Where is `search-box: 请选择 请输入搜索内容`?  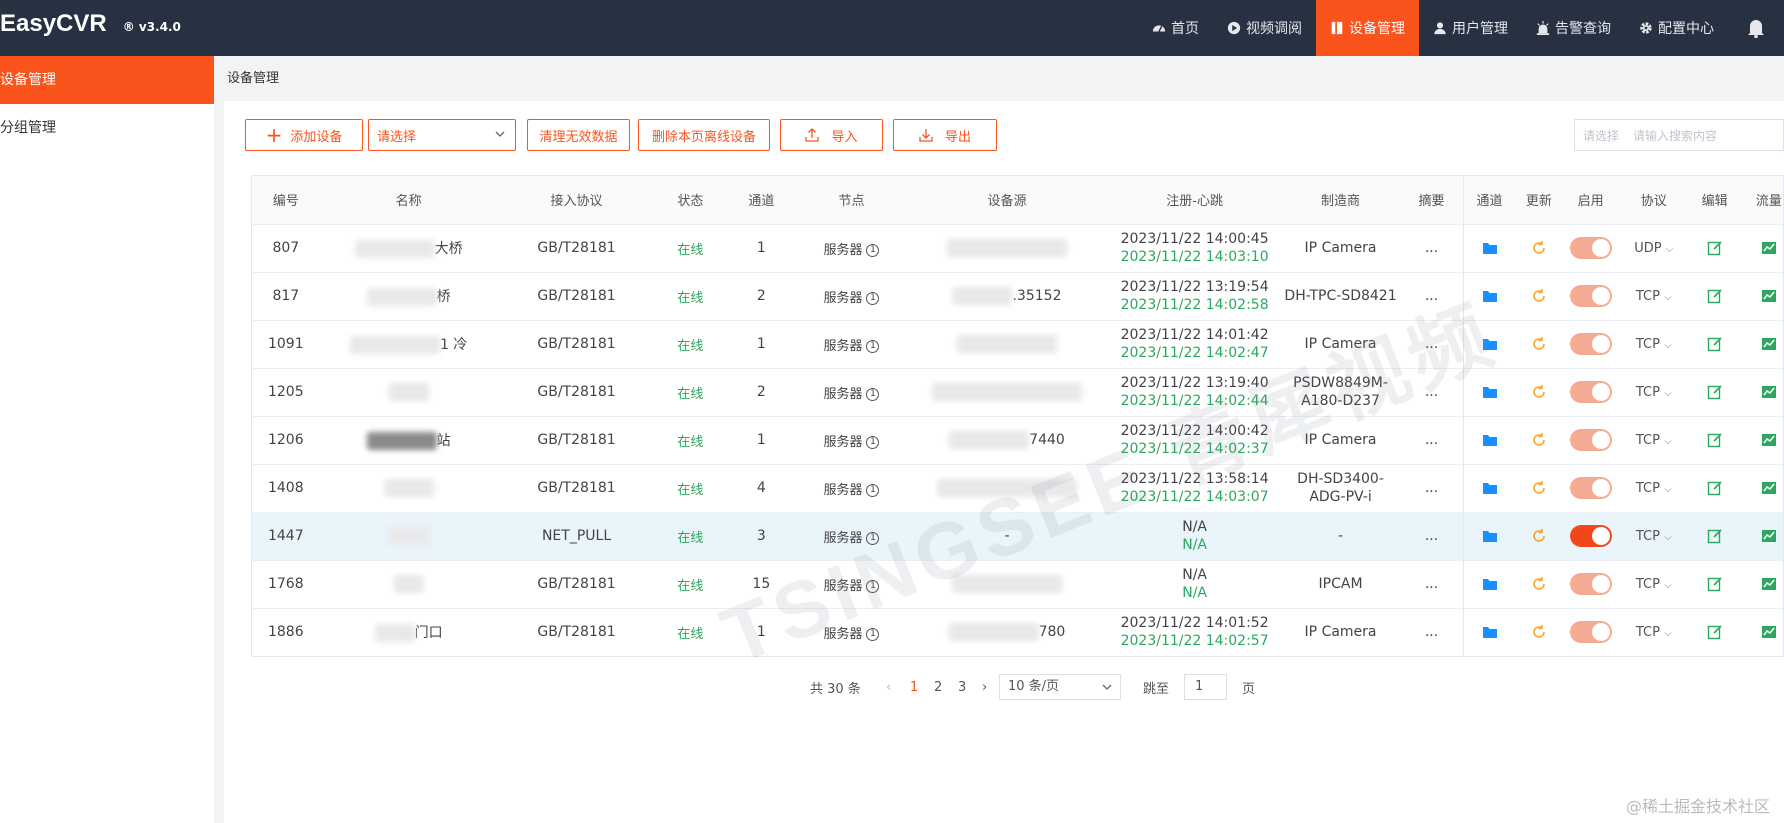
search-box: 请选择 请输入搜索内容 is located at coordinates (1679, 135).